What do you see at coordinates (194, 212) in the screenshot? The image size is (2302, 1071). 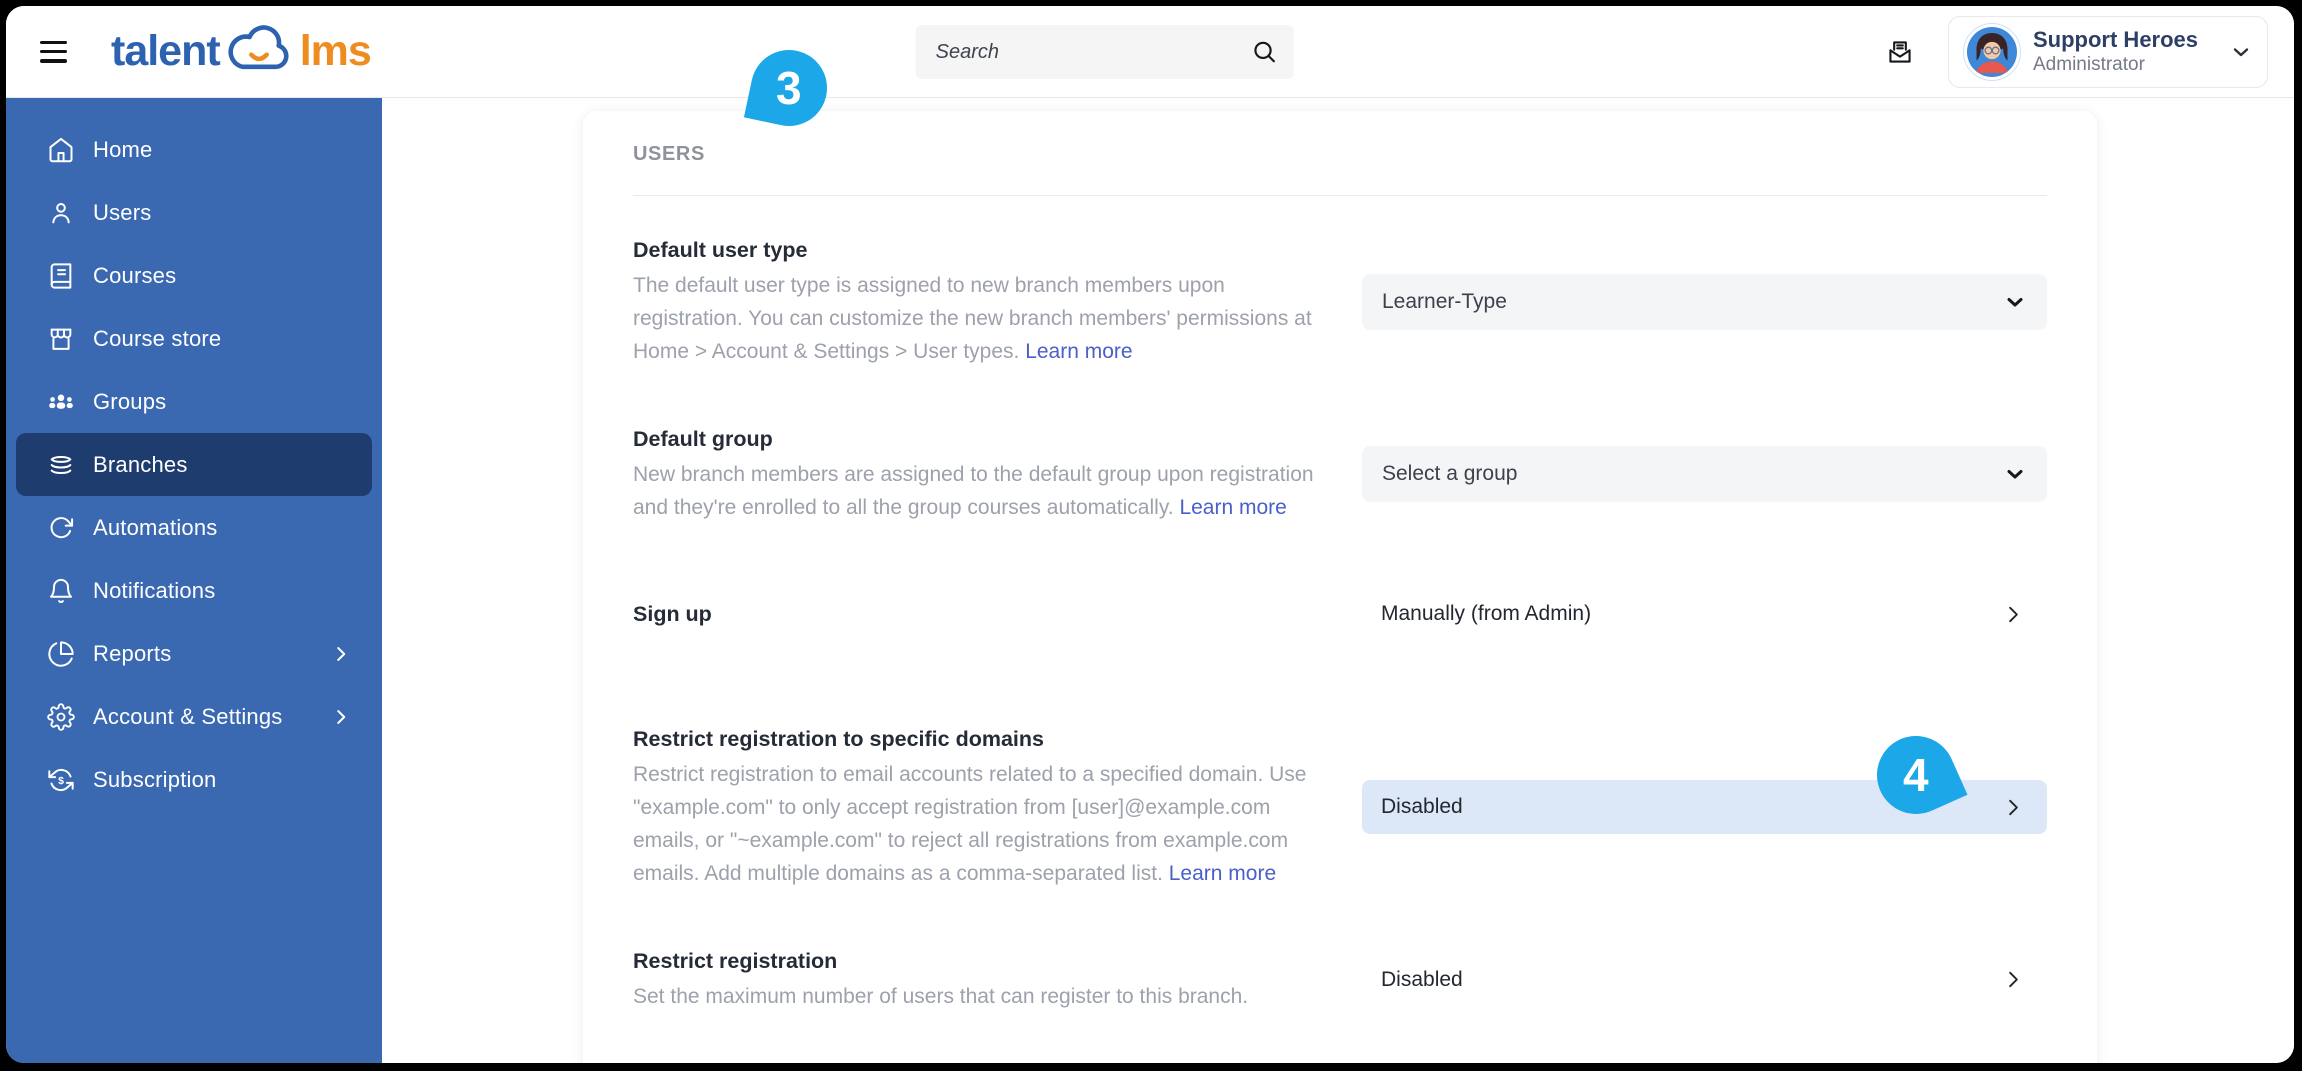 I see `sidebar-item-users: Users` at bounding box center [194, 212].